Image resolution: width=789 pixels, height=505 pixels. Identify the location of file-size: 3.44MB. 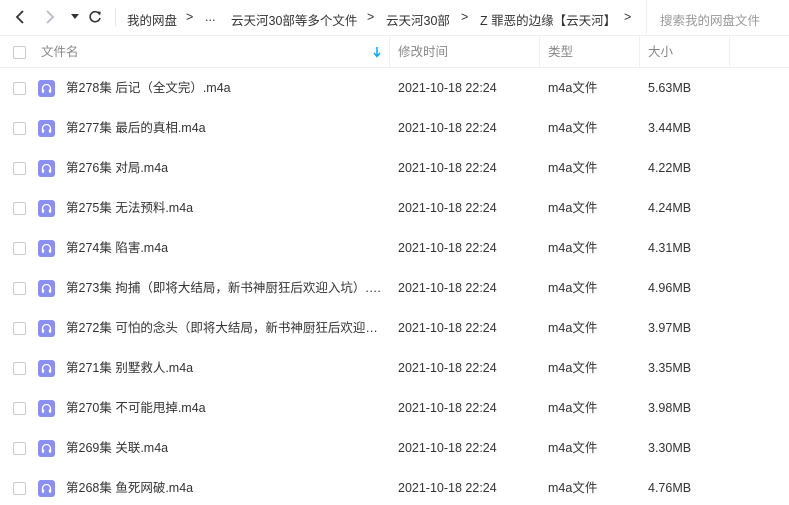
(670, 128).